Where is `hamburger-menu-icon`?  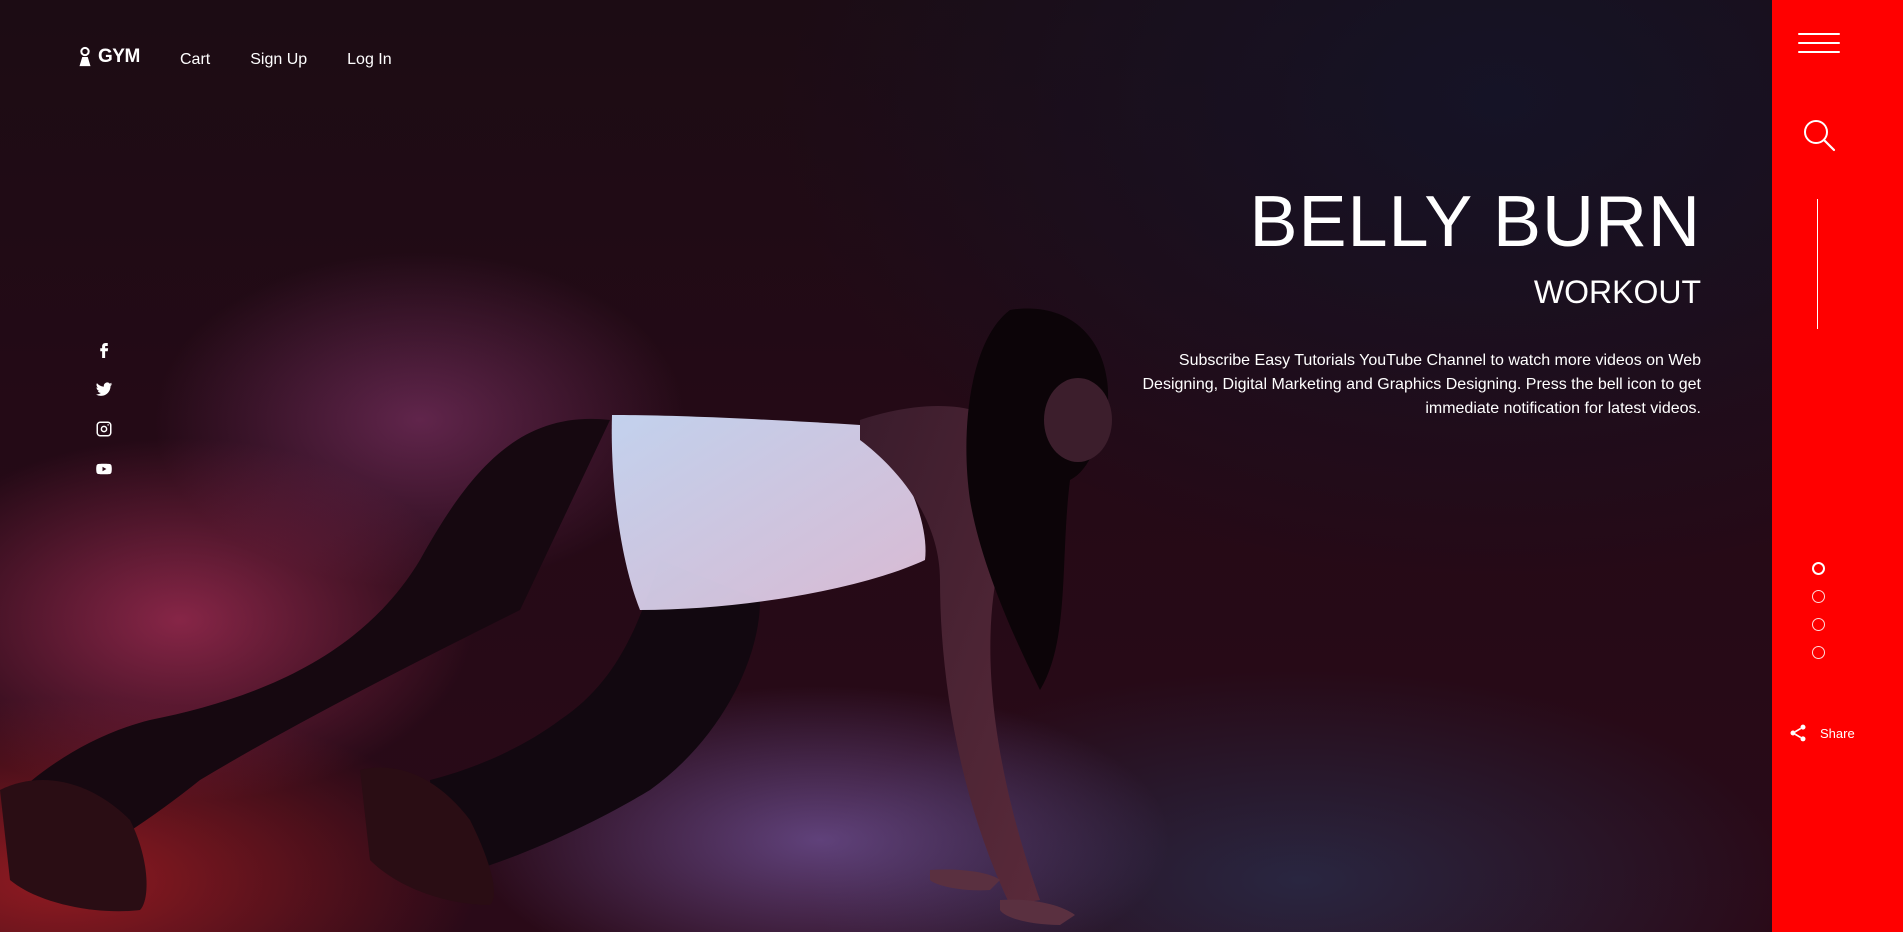 hamburger-menu-icon is located at coordinates (1819, 44).